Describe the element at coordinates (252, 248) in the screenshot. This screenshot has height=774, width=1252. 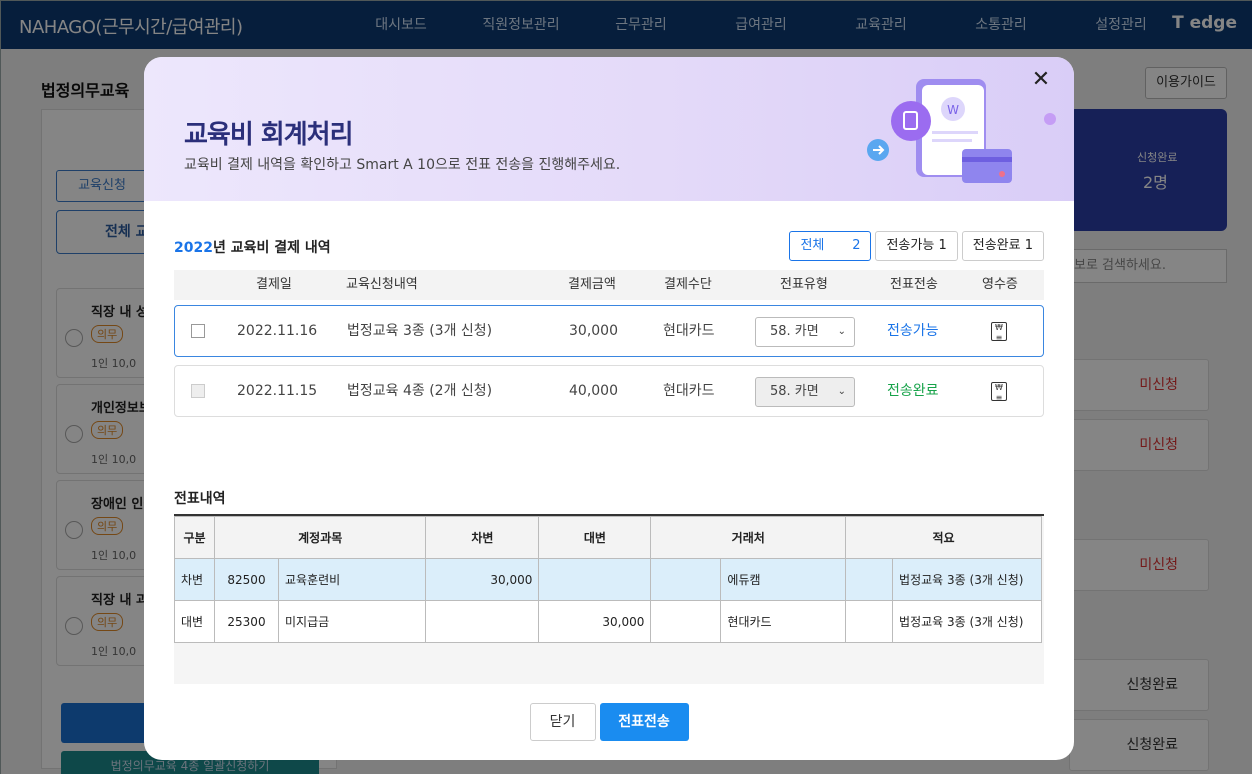
I see `payment-section-title: 2022년 교육비 결제 내역` at that location.